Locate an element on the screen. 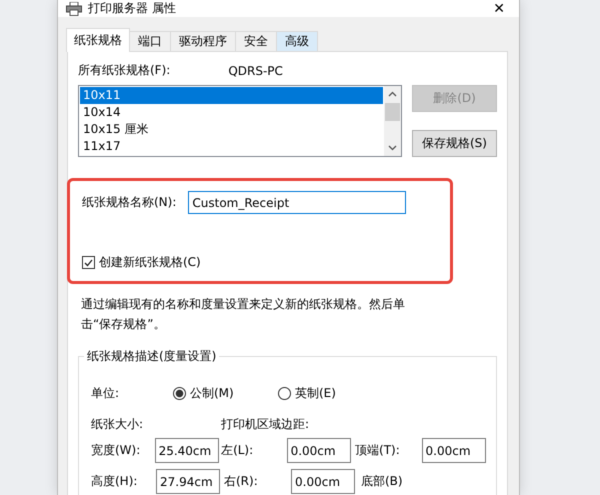 This screenshot has width=600, height=495. margin-label: 顶端(T): is located at coordinates (377, 450).